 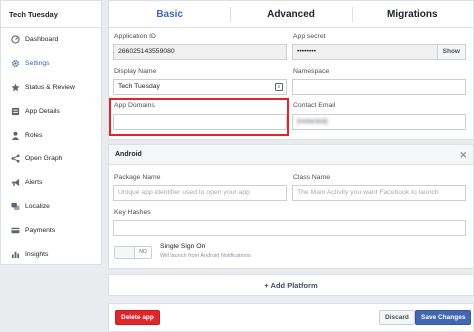 What do you see at coordinates (135, 36) in the screenshot?
I see `app-id-label: Application ID` at bounding box center [135, 36].